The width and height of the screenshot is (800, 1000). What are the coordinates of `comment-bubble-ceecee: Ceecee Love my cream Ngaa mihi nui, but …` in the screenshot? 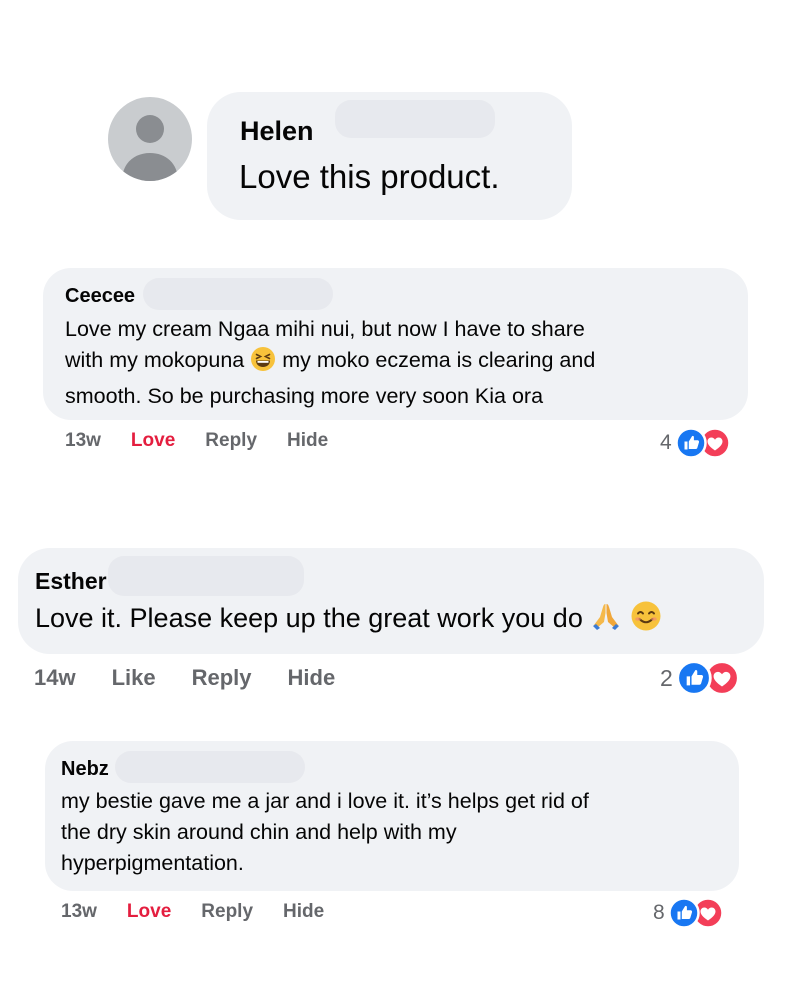 It's located at (395, 344).